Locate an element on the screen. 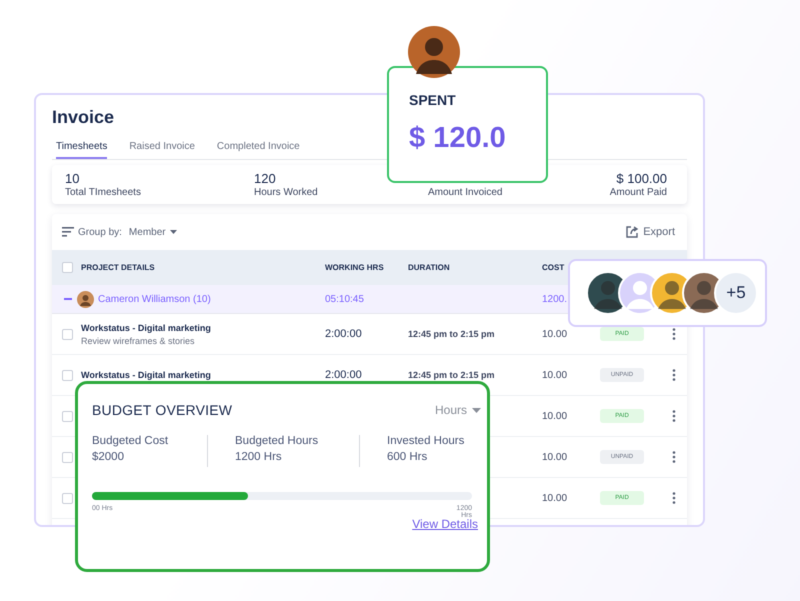  export-icon is located at coordinates (633, 232).